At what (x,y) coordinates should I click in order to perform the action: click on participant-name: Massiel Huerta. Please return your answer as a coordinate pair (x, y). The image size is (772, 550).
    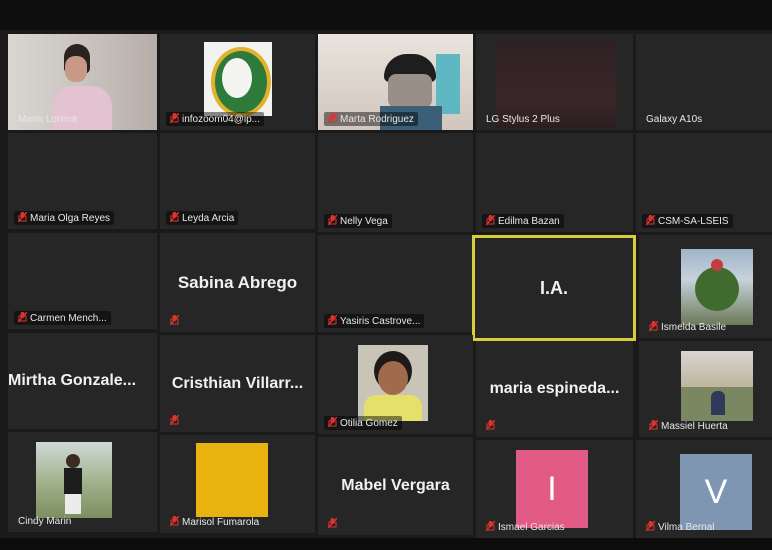
    Looking at the image, I should click on (688, 426).